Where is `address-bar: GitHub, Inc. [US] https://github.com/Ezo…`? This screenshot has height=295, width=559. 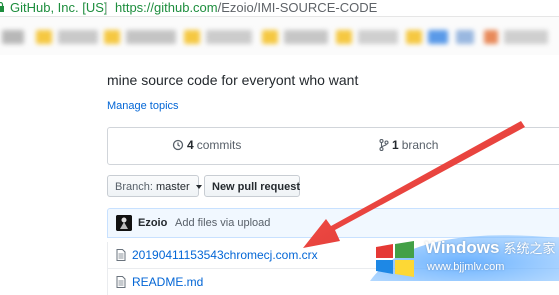 address-bar: GitHub, Inc. [US] https://github.com/Ezo… is located at coordinates (279, 8).